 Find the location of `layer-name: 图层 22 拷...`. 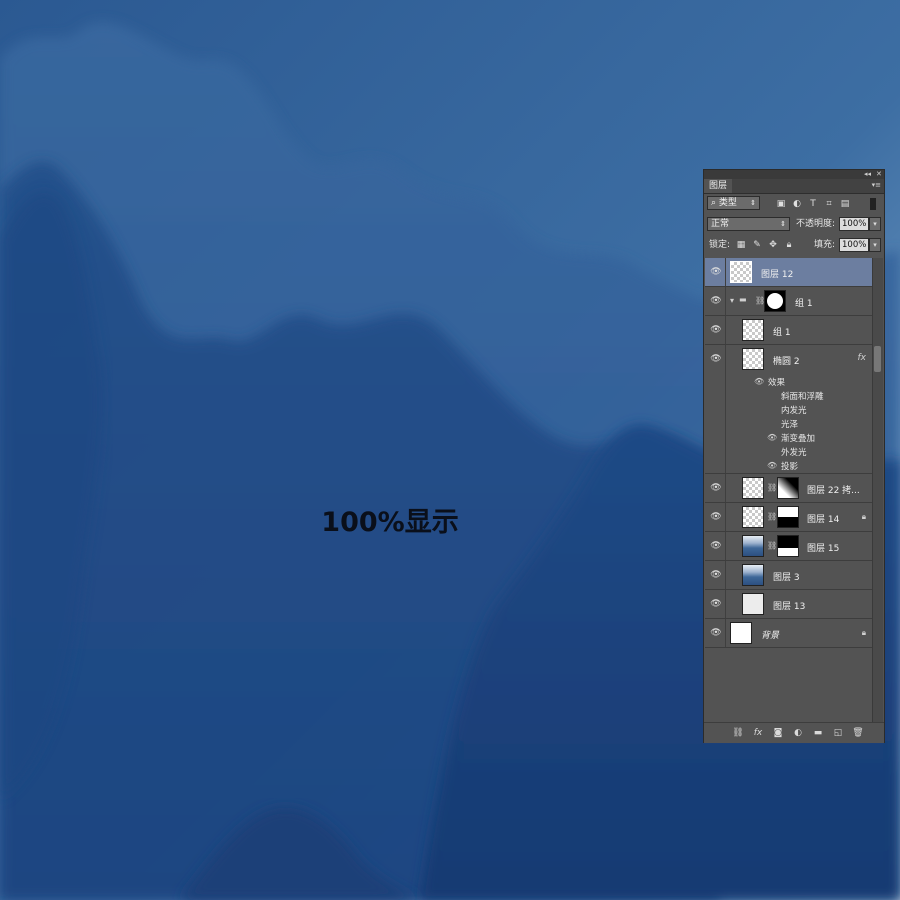

layer-name: 图层 22 拷... is located at coordinates (833, 489).